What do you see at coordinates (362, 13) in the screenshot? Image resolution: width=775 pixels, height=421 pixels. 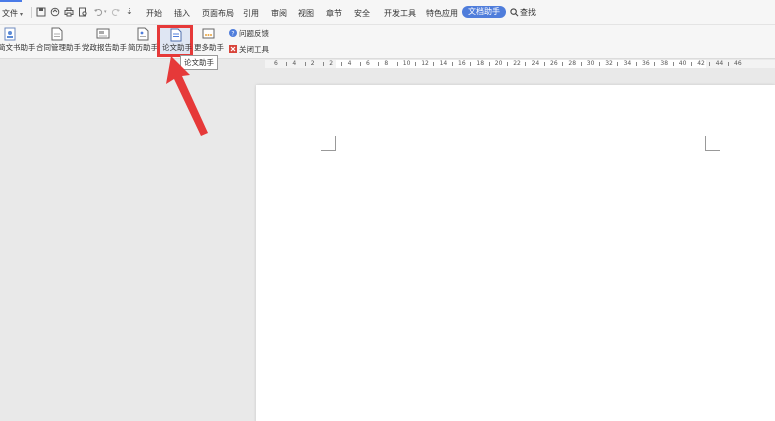 I see `tab-security: 安全` at bounding box center [362, 13].